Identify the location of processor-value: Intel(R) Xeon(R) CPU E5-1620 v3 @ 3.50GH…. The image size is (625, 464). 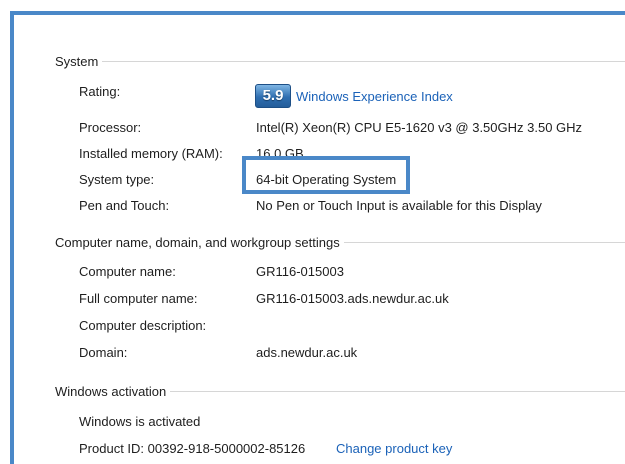
(419, 127).